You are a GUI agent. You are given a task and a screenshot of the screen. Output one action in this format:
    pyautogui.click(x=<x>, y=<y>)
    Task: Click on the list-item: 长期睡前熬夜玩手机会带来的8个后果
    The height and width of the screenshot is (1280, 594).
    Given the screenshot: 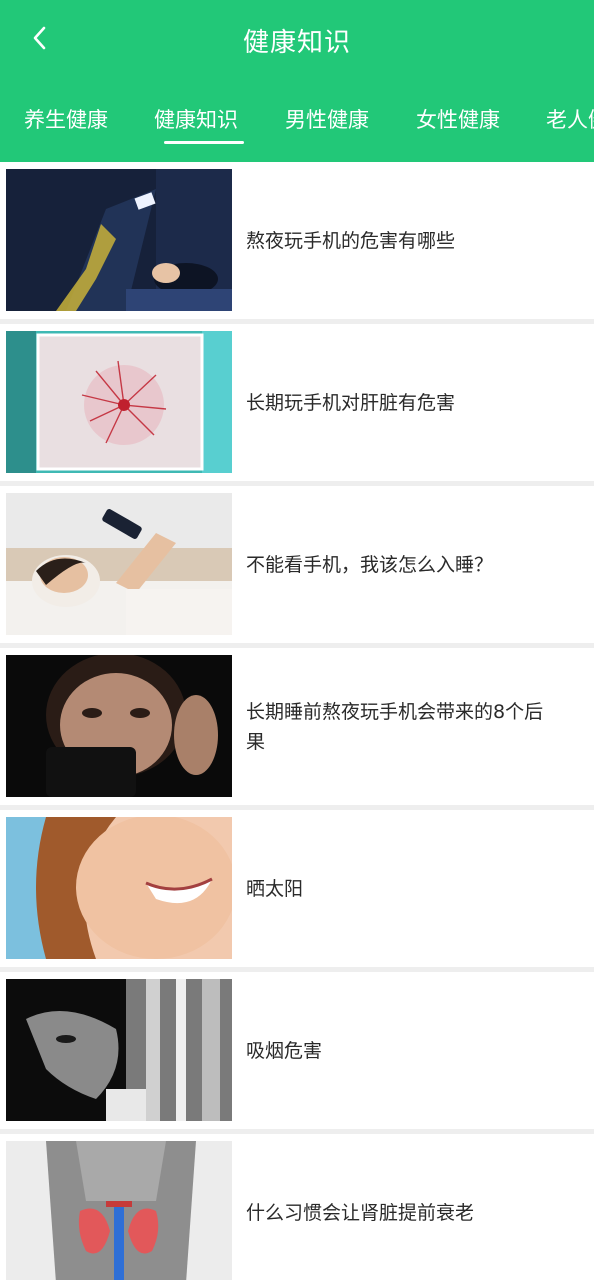 What is the action you would take?
    pyautogui.click(x=297, y=726)
    